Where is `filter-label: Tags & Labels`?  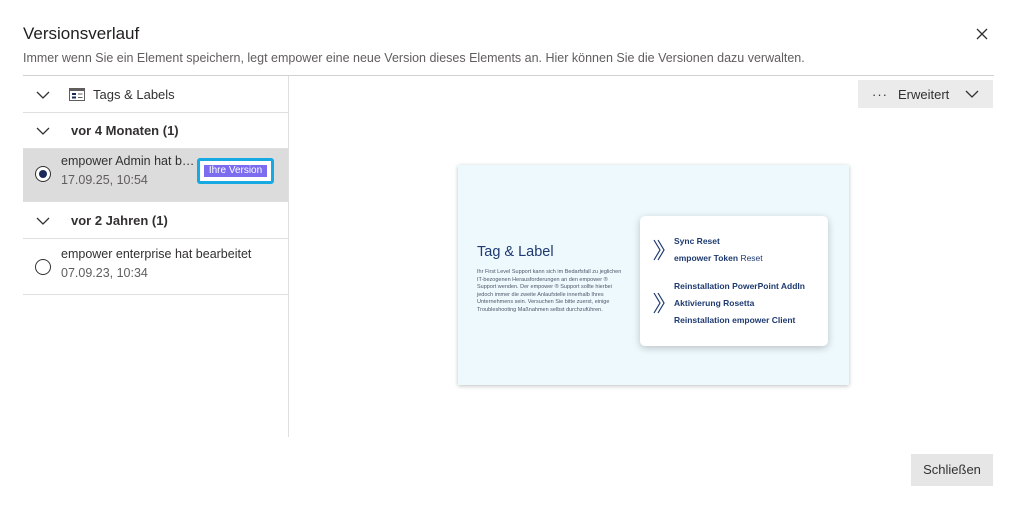 filter-label: Tags & Labels is located at coordinates (134, 94).